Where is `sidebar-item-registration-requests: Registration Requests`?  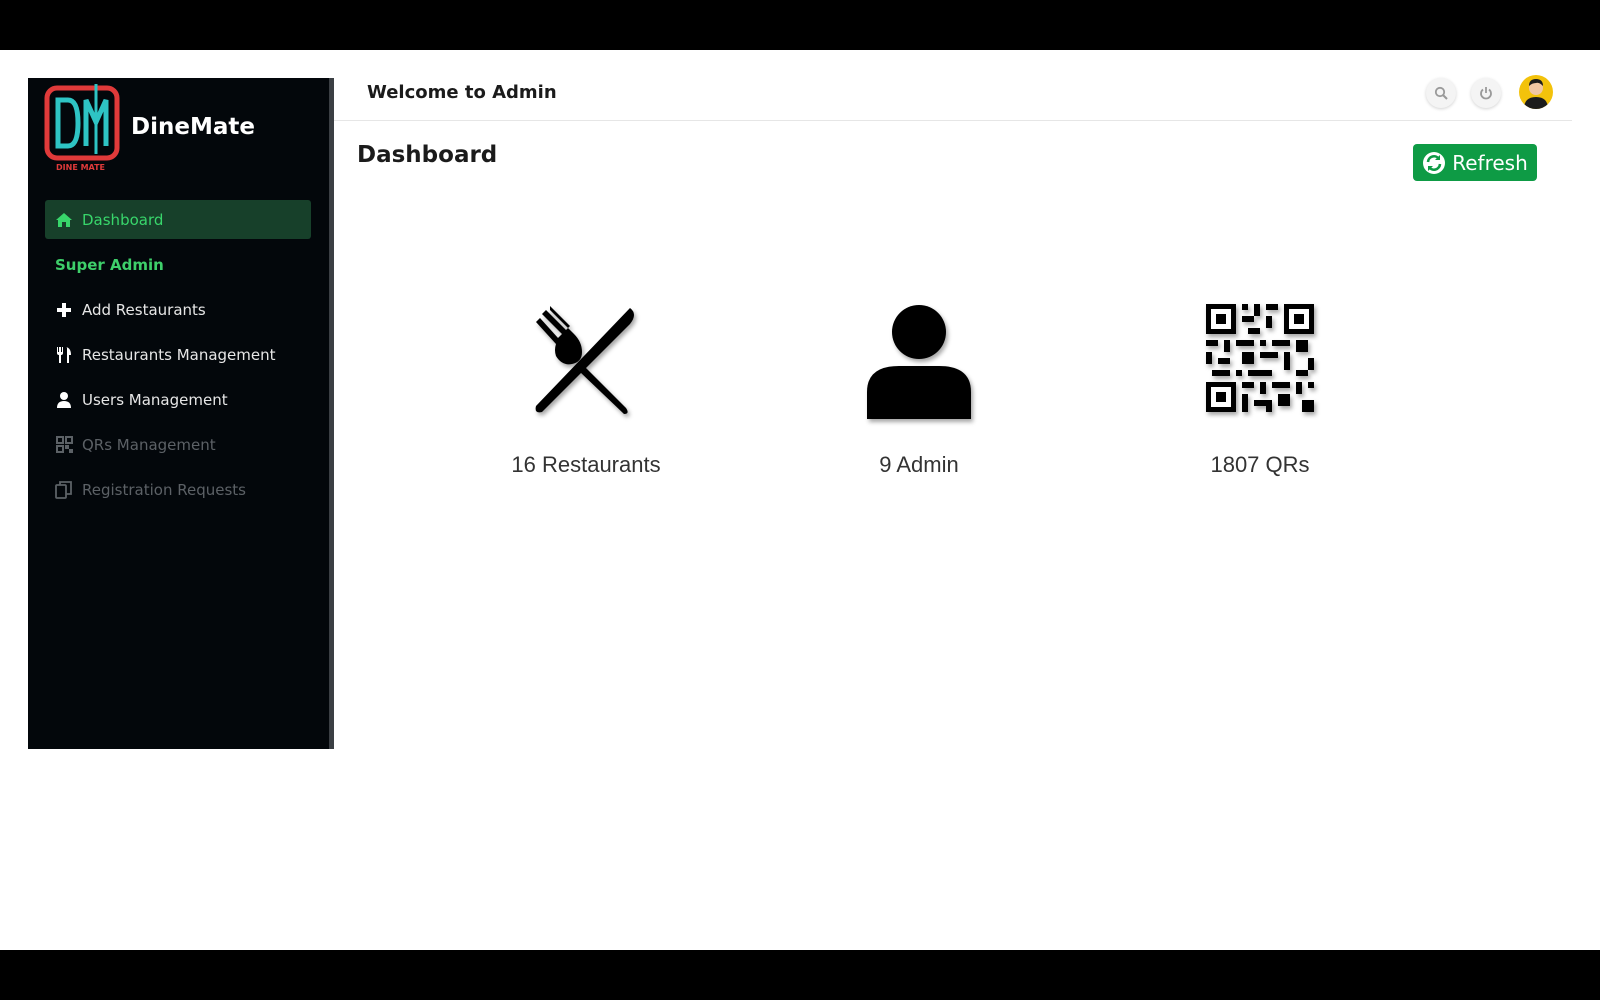 sidebar-item-registration-requests: Registration Requests is located at coordinates (178, 489).